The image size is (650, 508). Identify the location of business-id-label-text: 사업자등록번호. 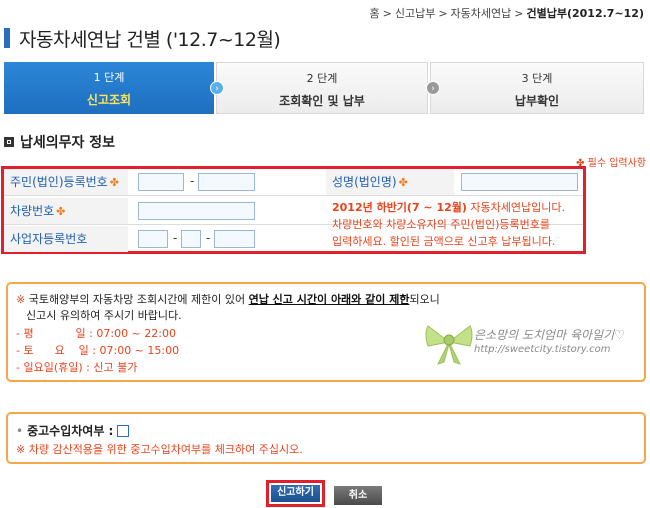
(49, 239).